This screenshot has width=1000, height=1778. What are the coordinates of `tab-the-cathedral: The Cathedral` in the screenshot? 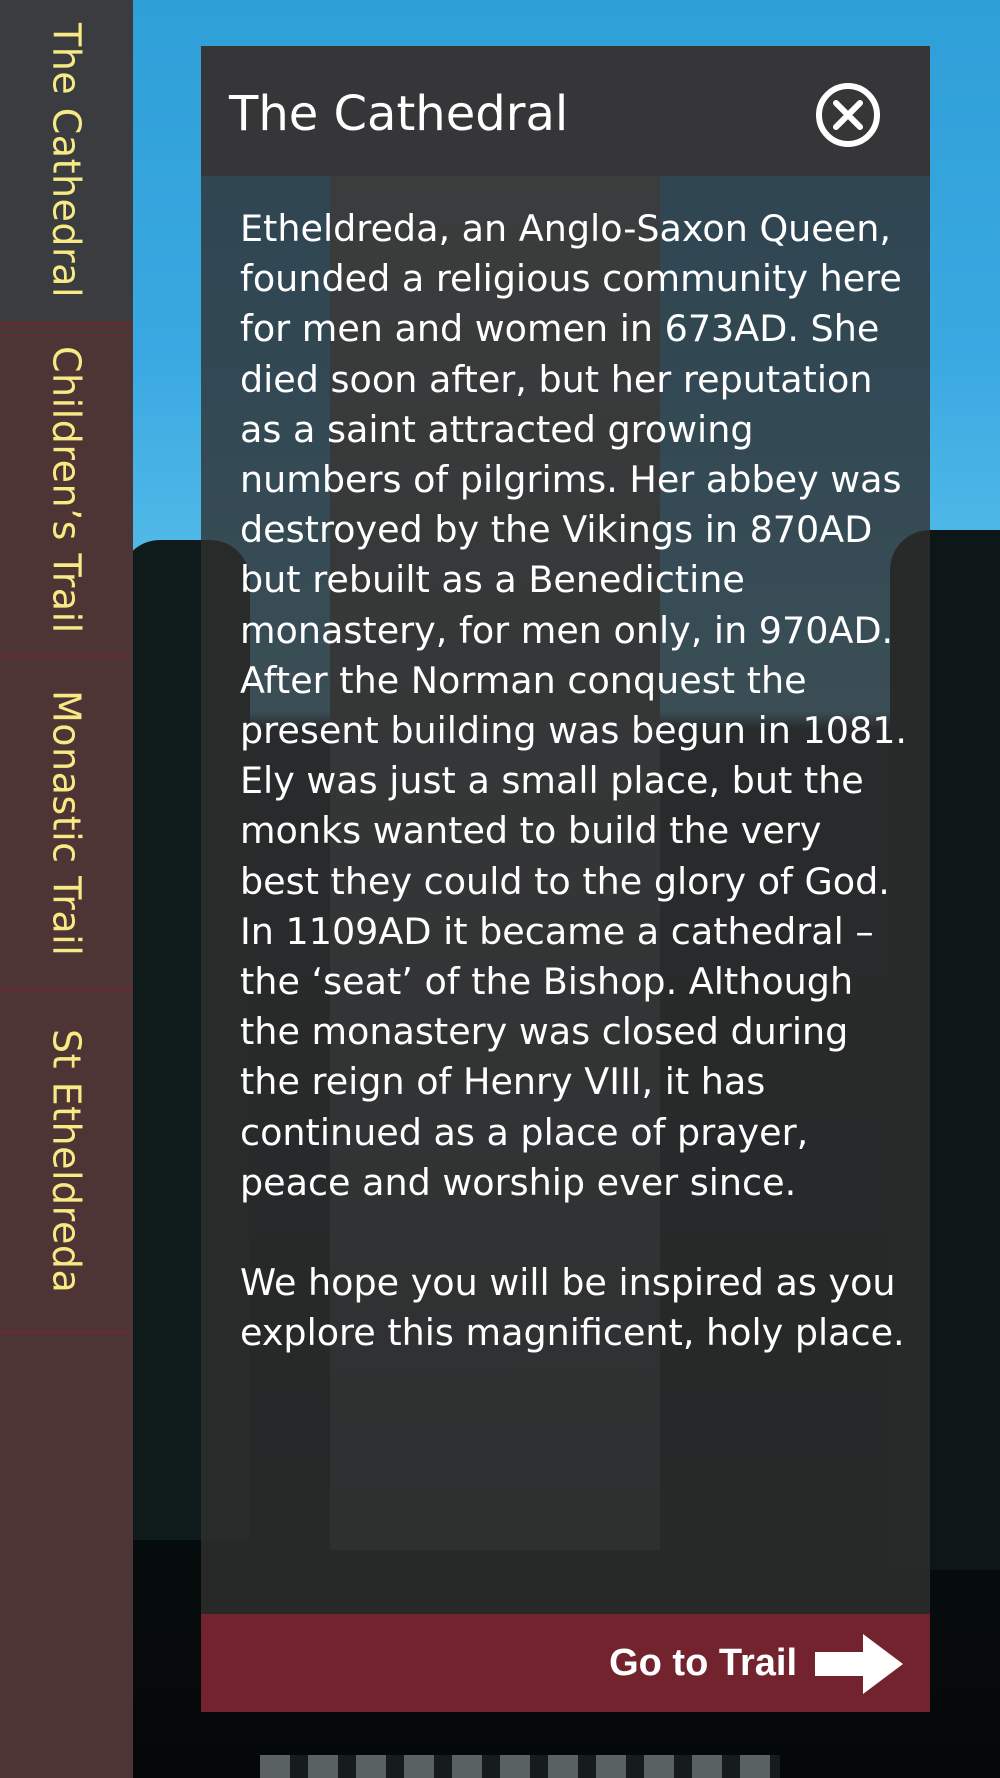 It's located at (66, 162).